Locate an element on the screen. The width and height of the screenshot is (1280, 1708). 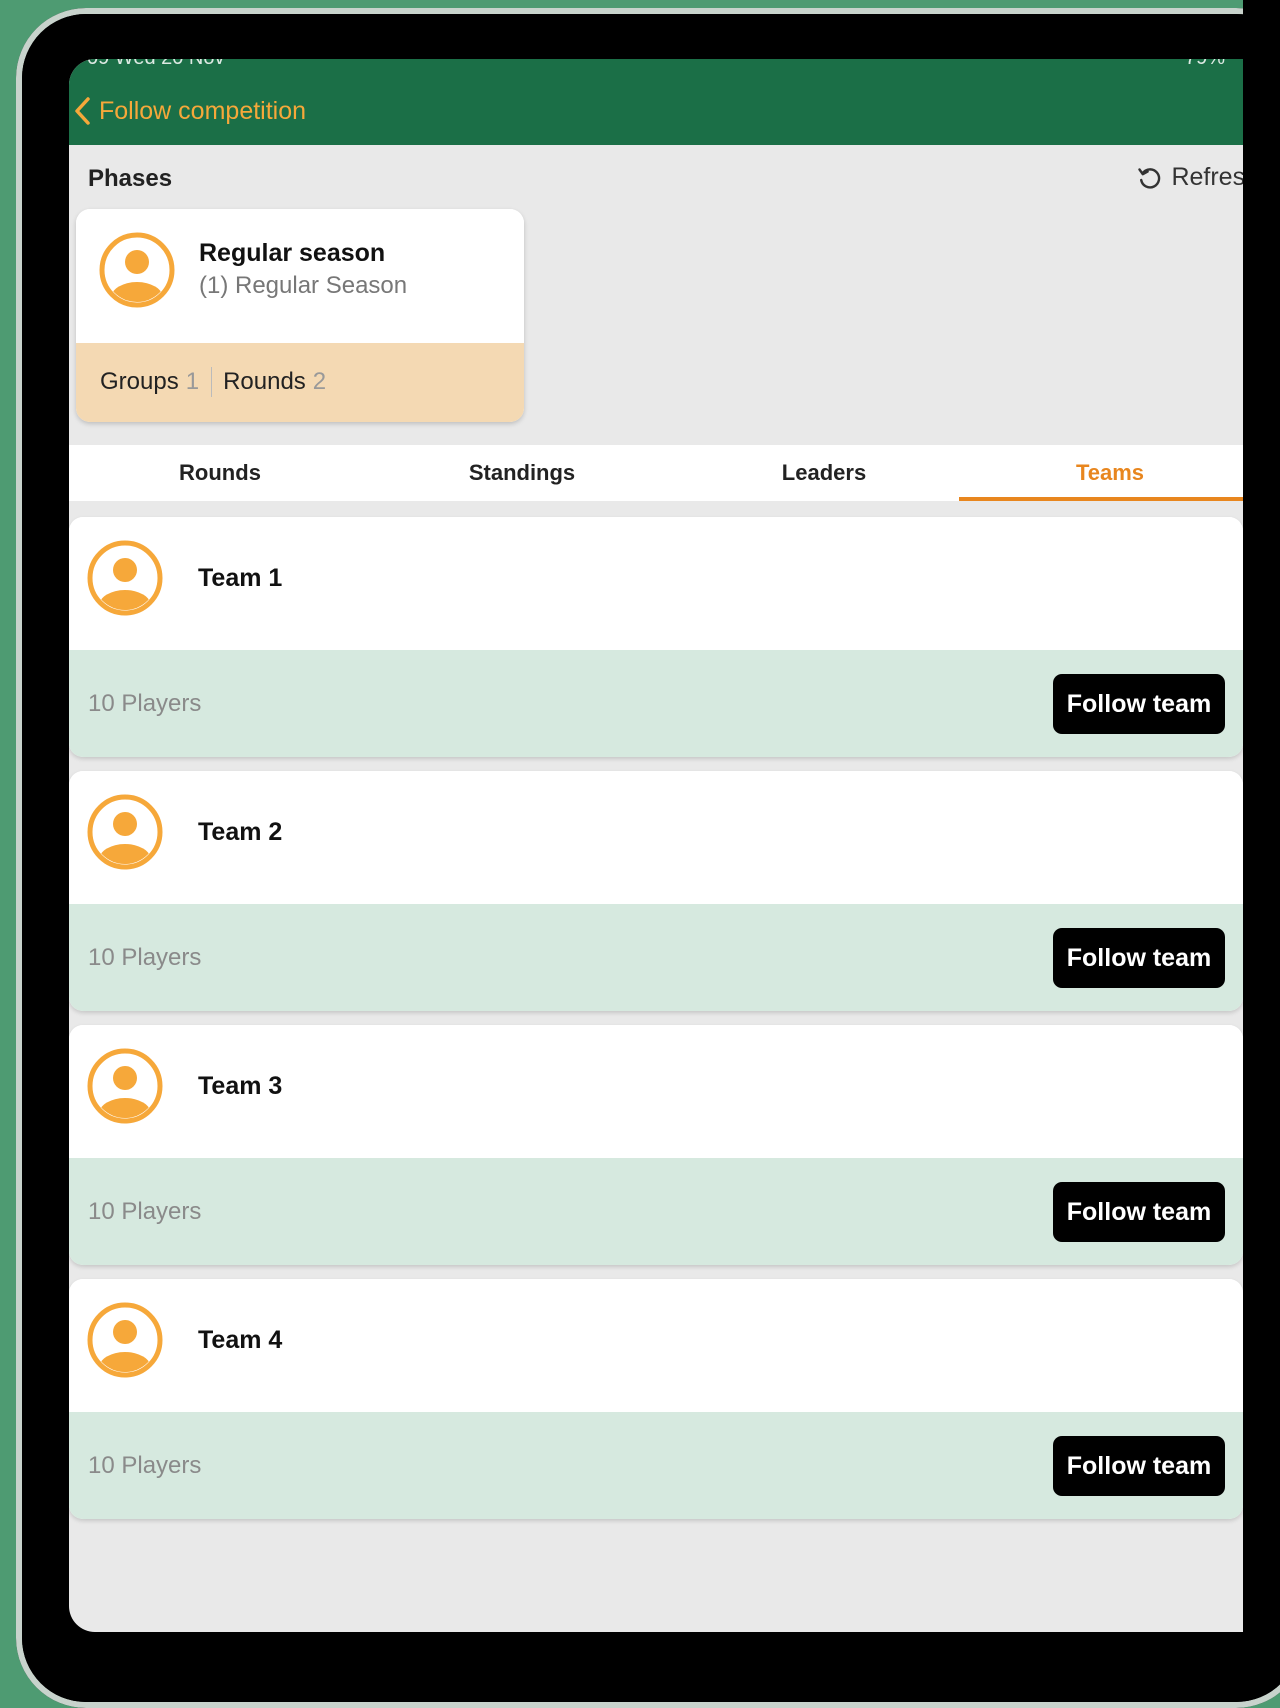
refresh-label: Refresh is located at coordinates (1207, 177).